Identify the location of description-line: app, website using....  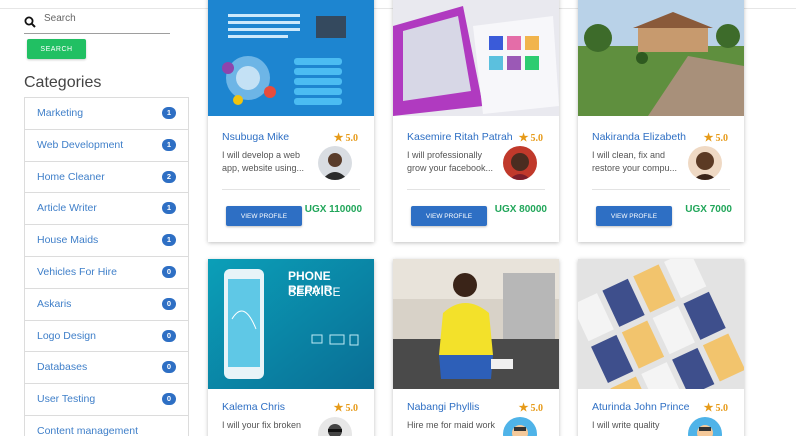
(263, 168).